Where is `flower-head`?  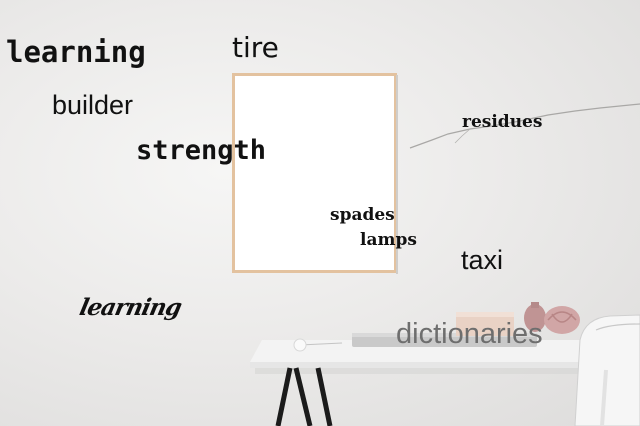 flower-head is located at coordinates (300, 345).